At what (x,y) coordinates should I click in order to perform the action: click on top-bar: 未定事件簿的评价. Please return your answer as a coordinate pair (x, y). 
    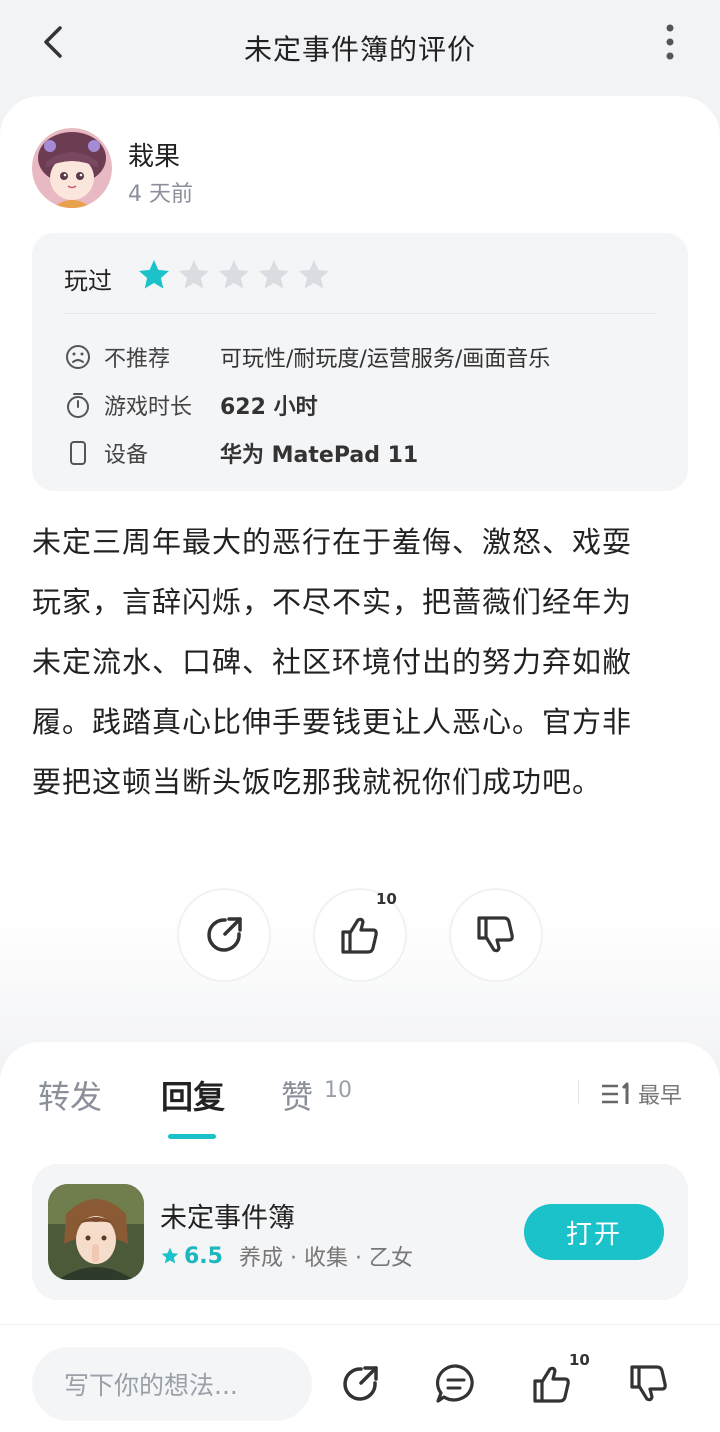
    Looking at the image, I should click on (360, 48).